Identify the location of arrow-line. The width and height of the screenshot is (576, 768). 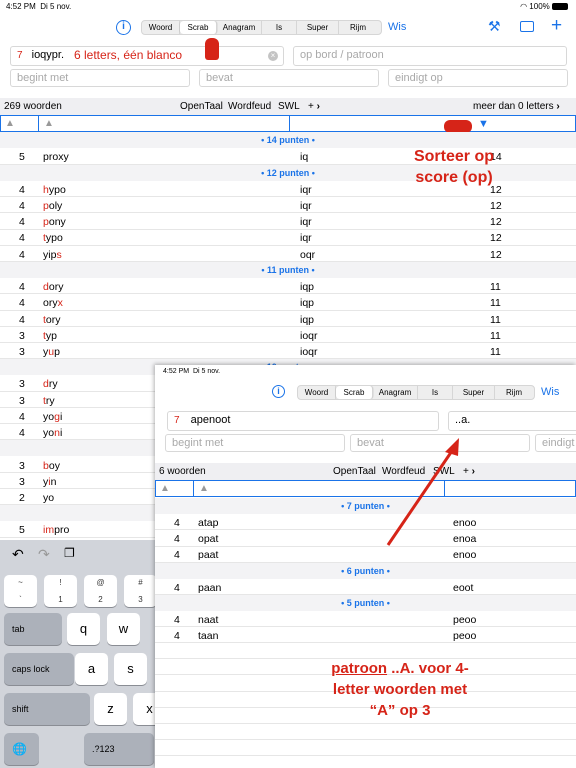
(422, 495).